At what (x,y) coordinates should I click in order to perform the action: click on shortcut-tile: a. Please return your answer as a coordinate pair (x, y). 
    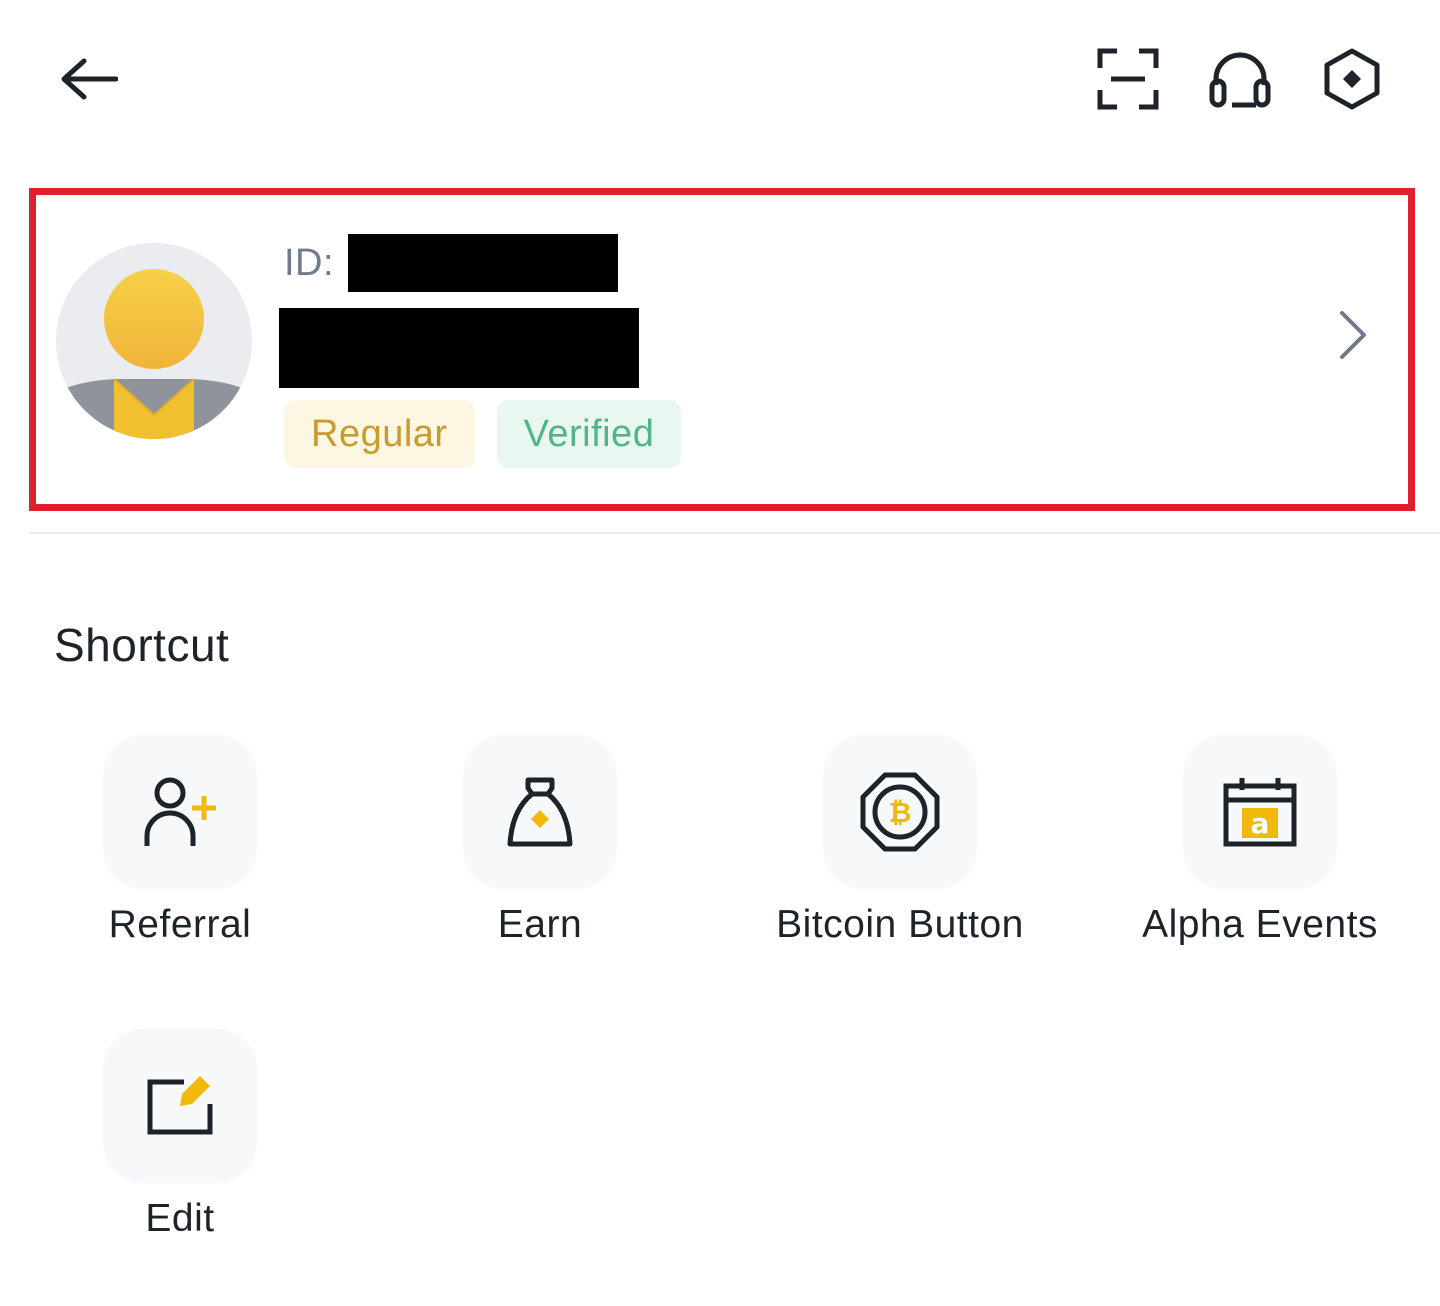
    Looking at the image, I should click on (1260, 812).